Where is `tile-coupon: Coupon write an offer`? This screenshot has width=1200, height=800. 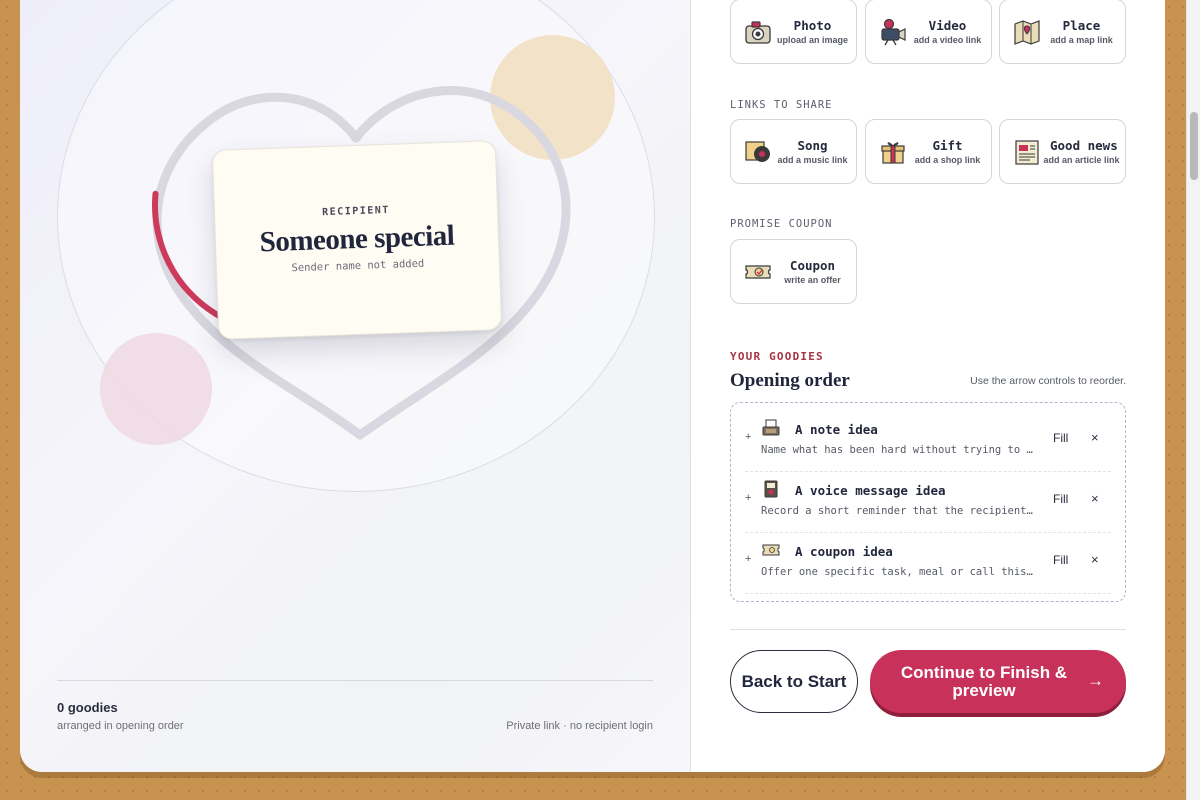
tile-coupon: Coupon write an offer is located at coordinates (793, 271).